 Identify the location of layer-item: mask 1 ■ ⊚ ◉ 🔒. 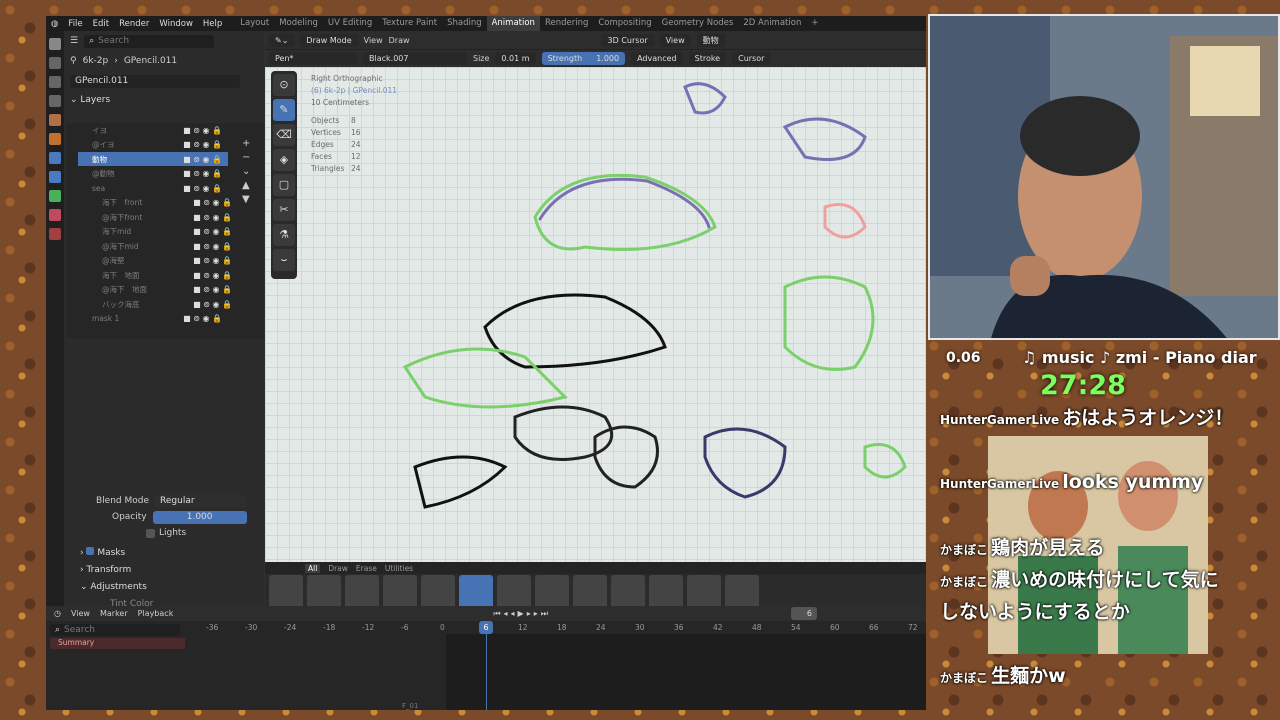
(153, 319).